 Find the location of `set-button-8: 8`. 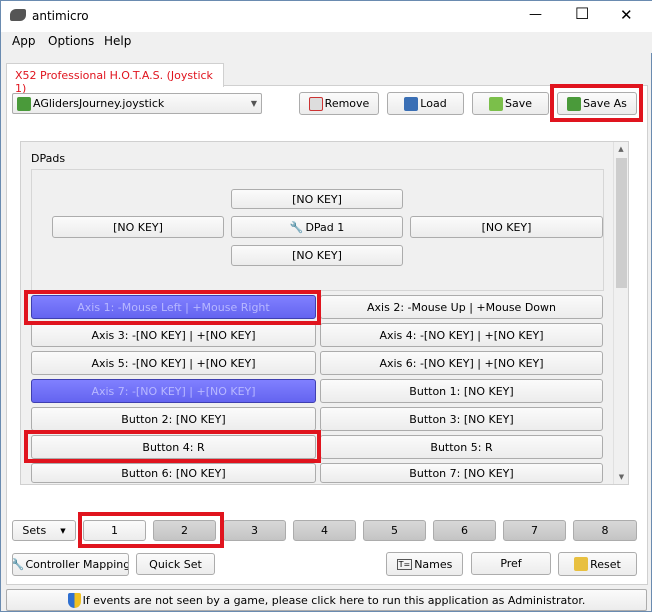

set-button-8: 8 is located at coordinates (605, 530).